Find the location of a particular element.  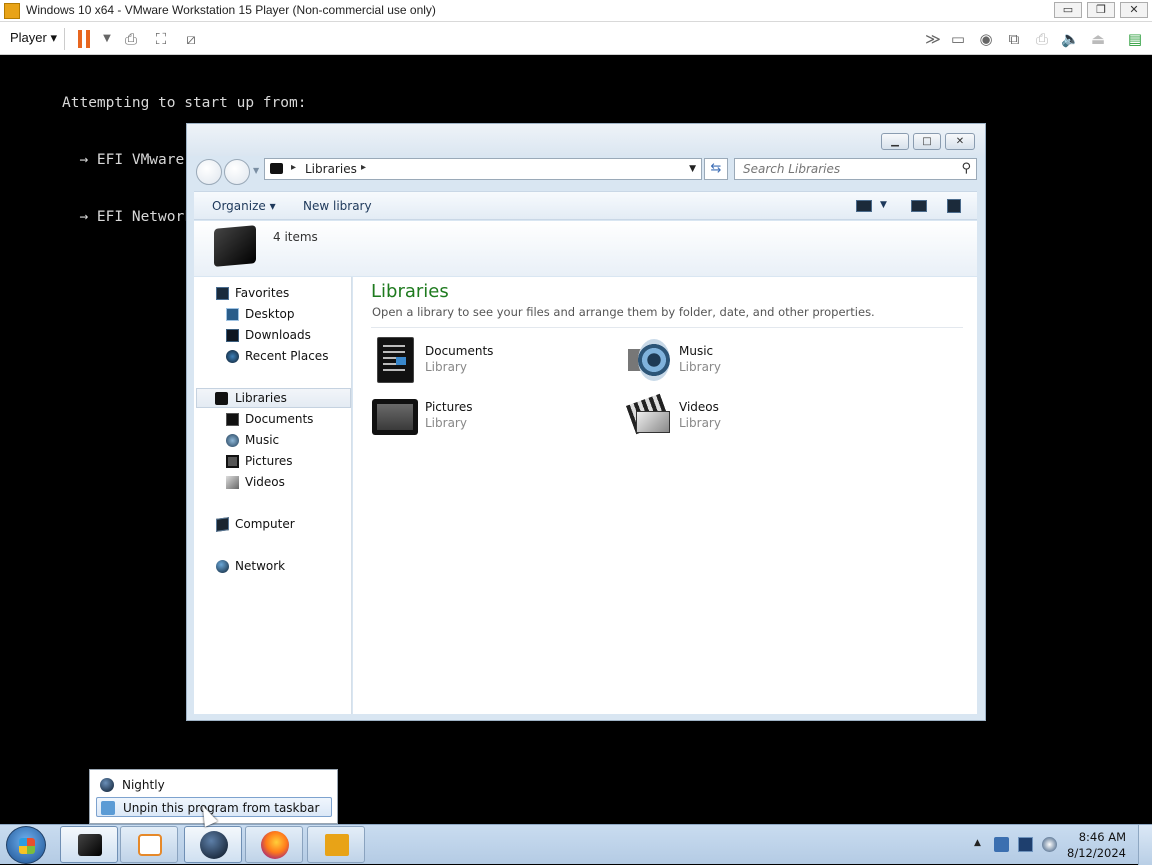

pause-dropdown-chevron-icon: ▼ is located at coordinates (107, 39).